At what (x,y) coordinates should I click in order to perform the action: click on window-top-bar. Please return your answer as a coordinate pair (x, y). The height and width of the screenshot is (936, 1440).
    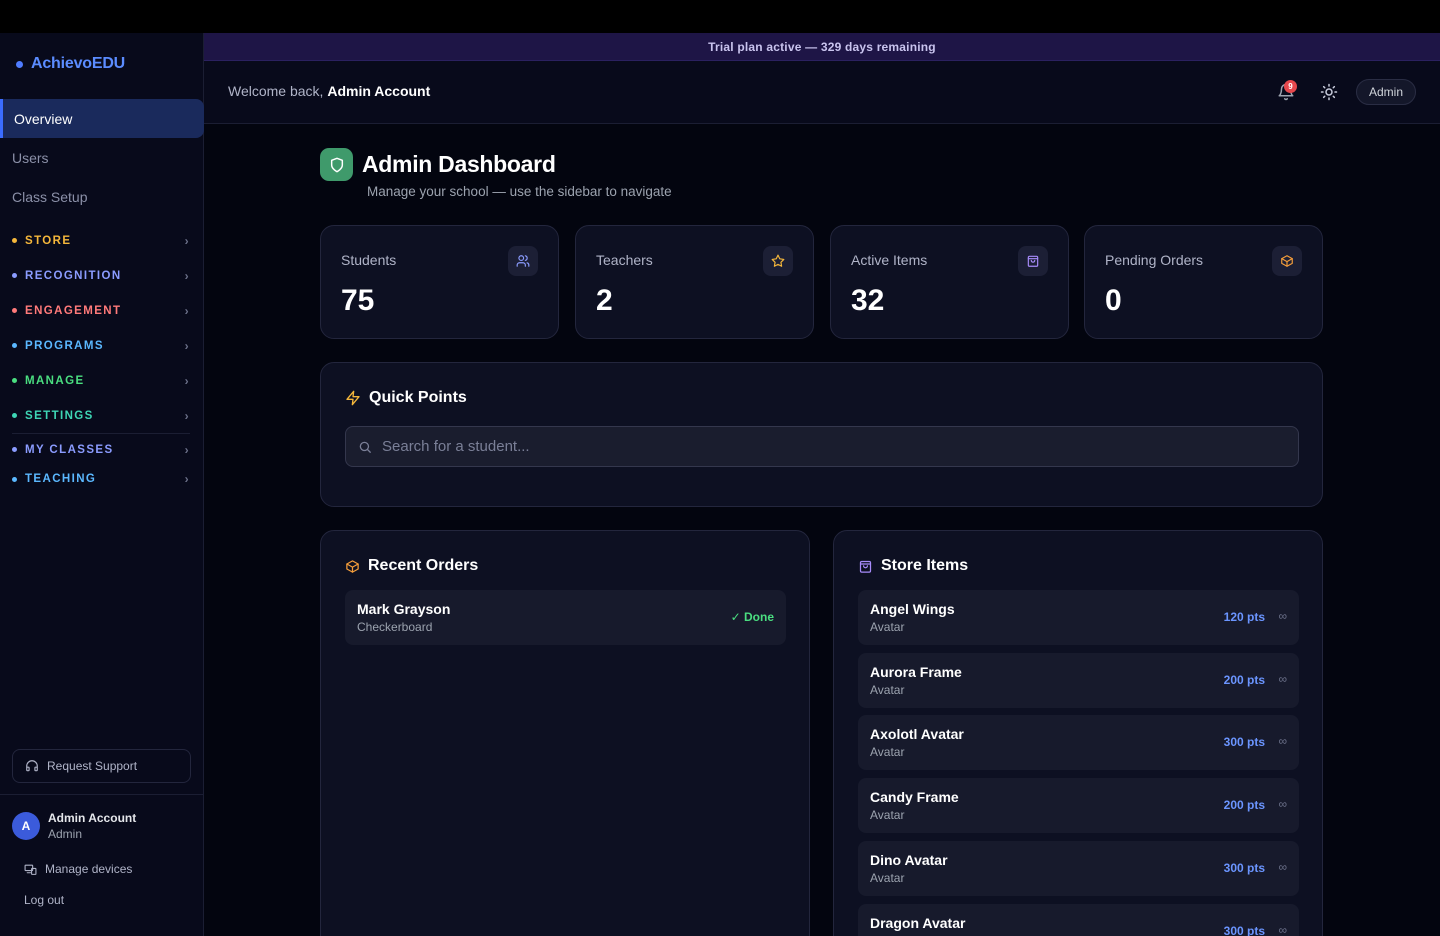
    Looking at the image, I should click on (720, 16).